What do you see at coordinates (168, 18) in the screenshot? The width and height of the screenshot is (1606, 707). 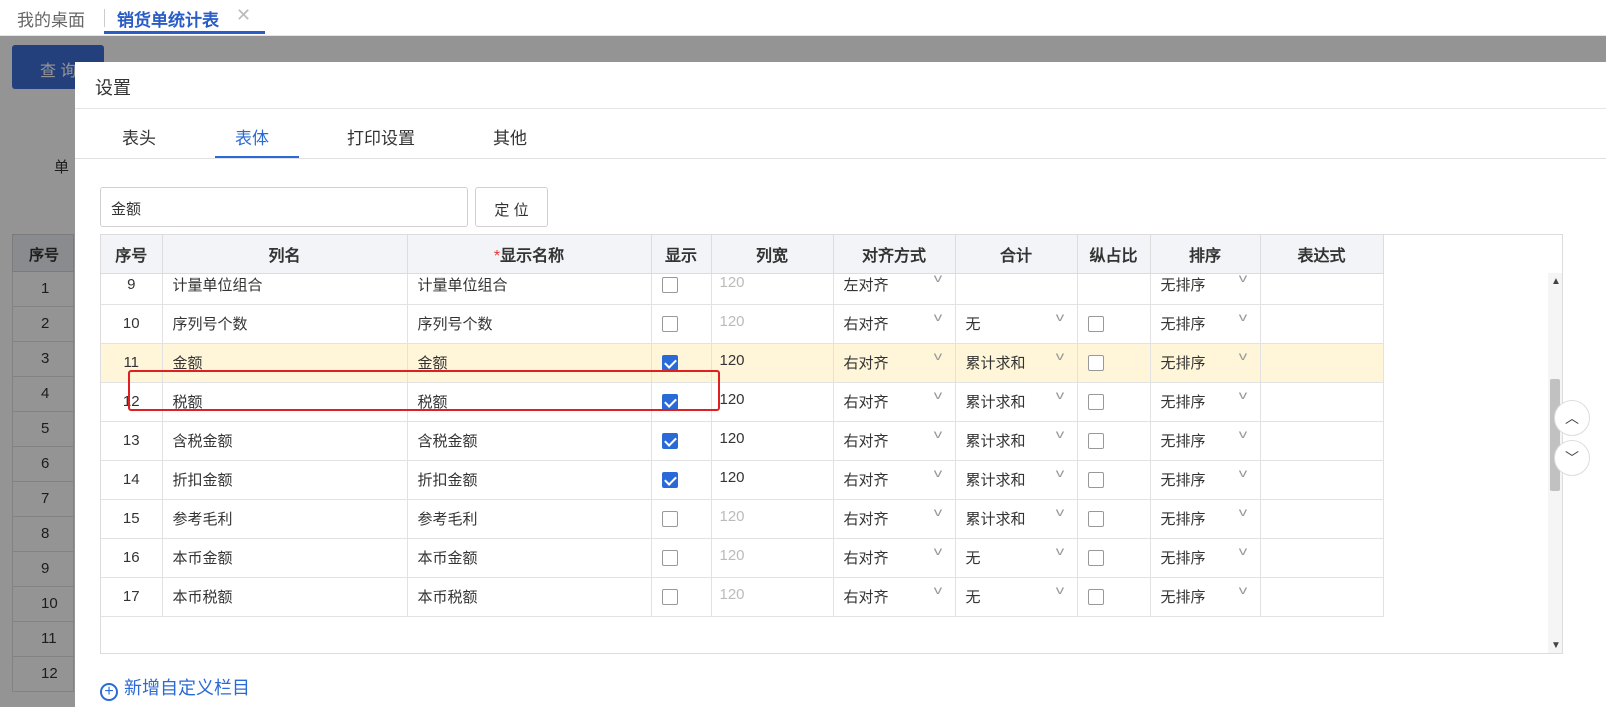 I see `tab-sales-report: 销货单统计表` at bounding box center [168, 18].